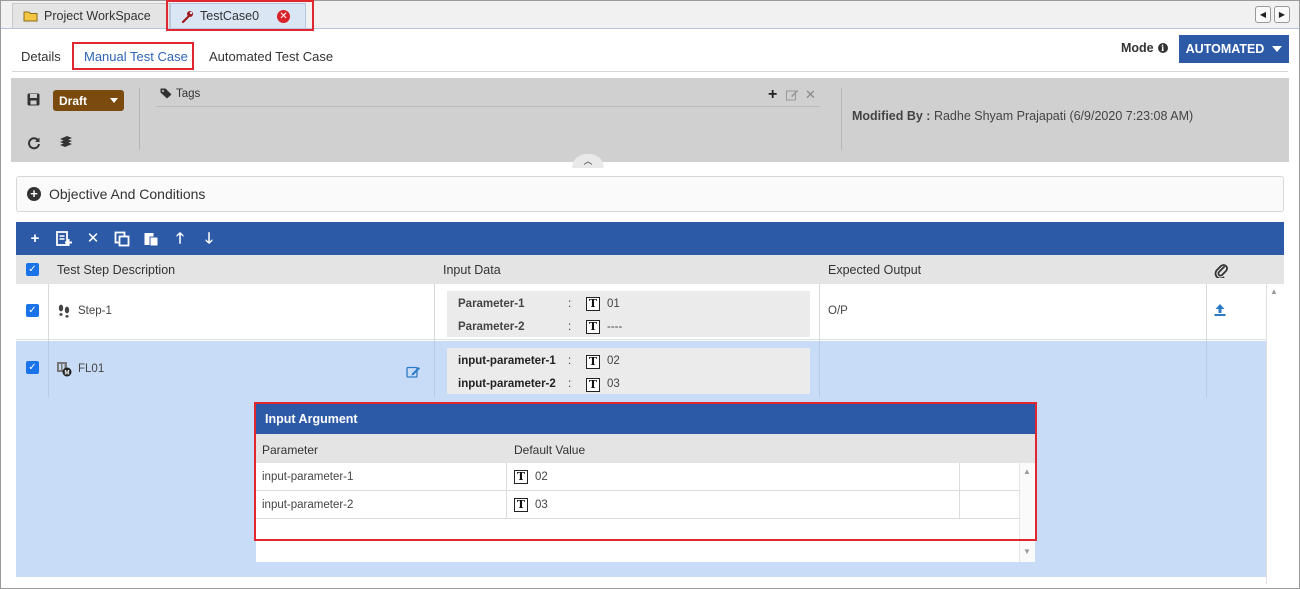  I want to click on step-description: FL01, so click(91, 369).